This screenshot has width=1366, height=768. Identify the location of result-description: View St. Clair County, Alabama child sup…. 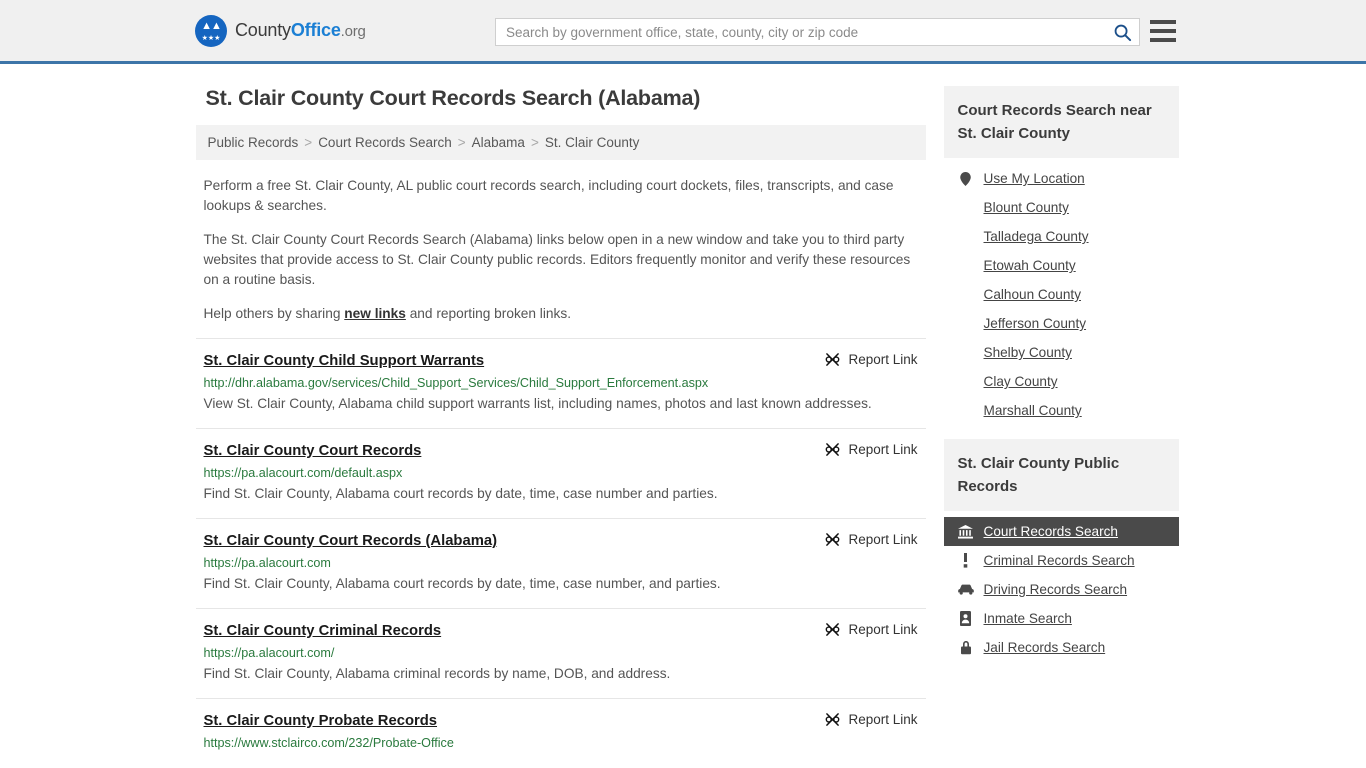
(537, 403).